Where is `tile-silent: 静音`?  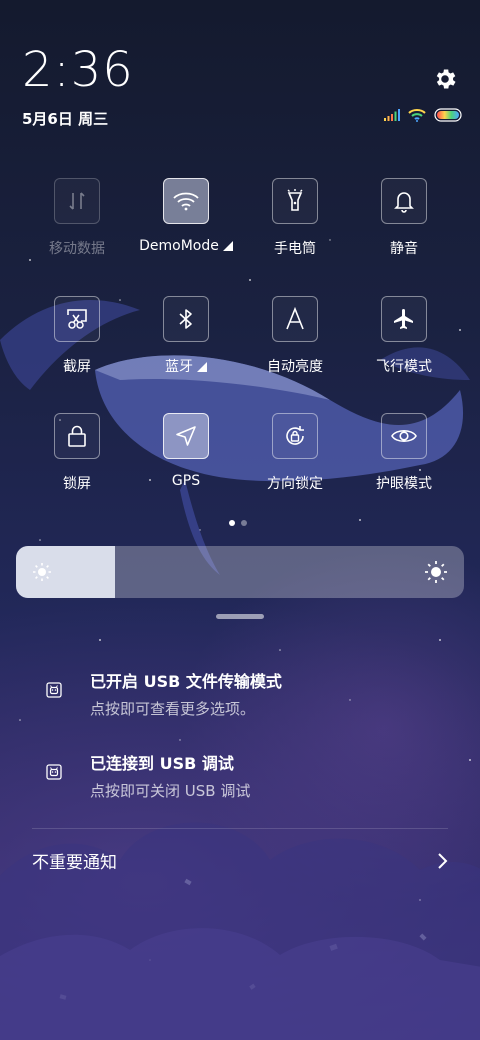 tile-silent: 静音 is located at coordinates (404, 218).